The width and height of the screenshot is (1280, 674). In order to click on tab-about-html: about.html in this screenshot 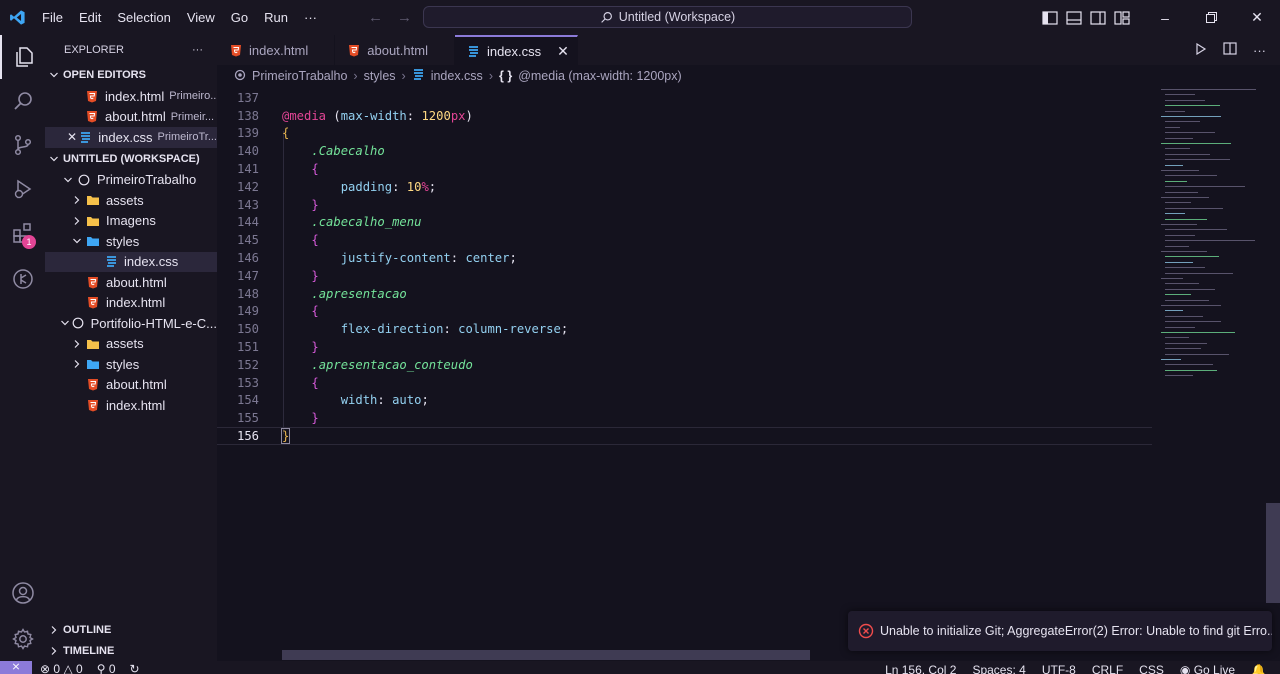, I will do `click(395, 50)`.